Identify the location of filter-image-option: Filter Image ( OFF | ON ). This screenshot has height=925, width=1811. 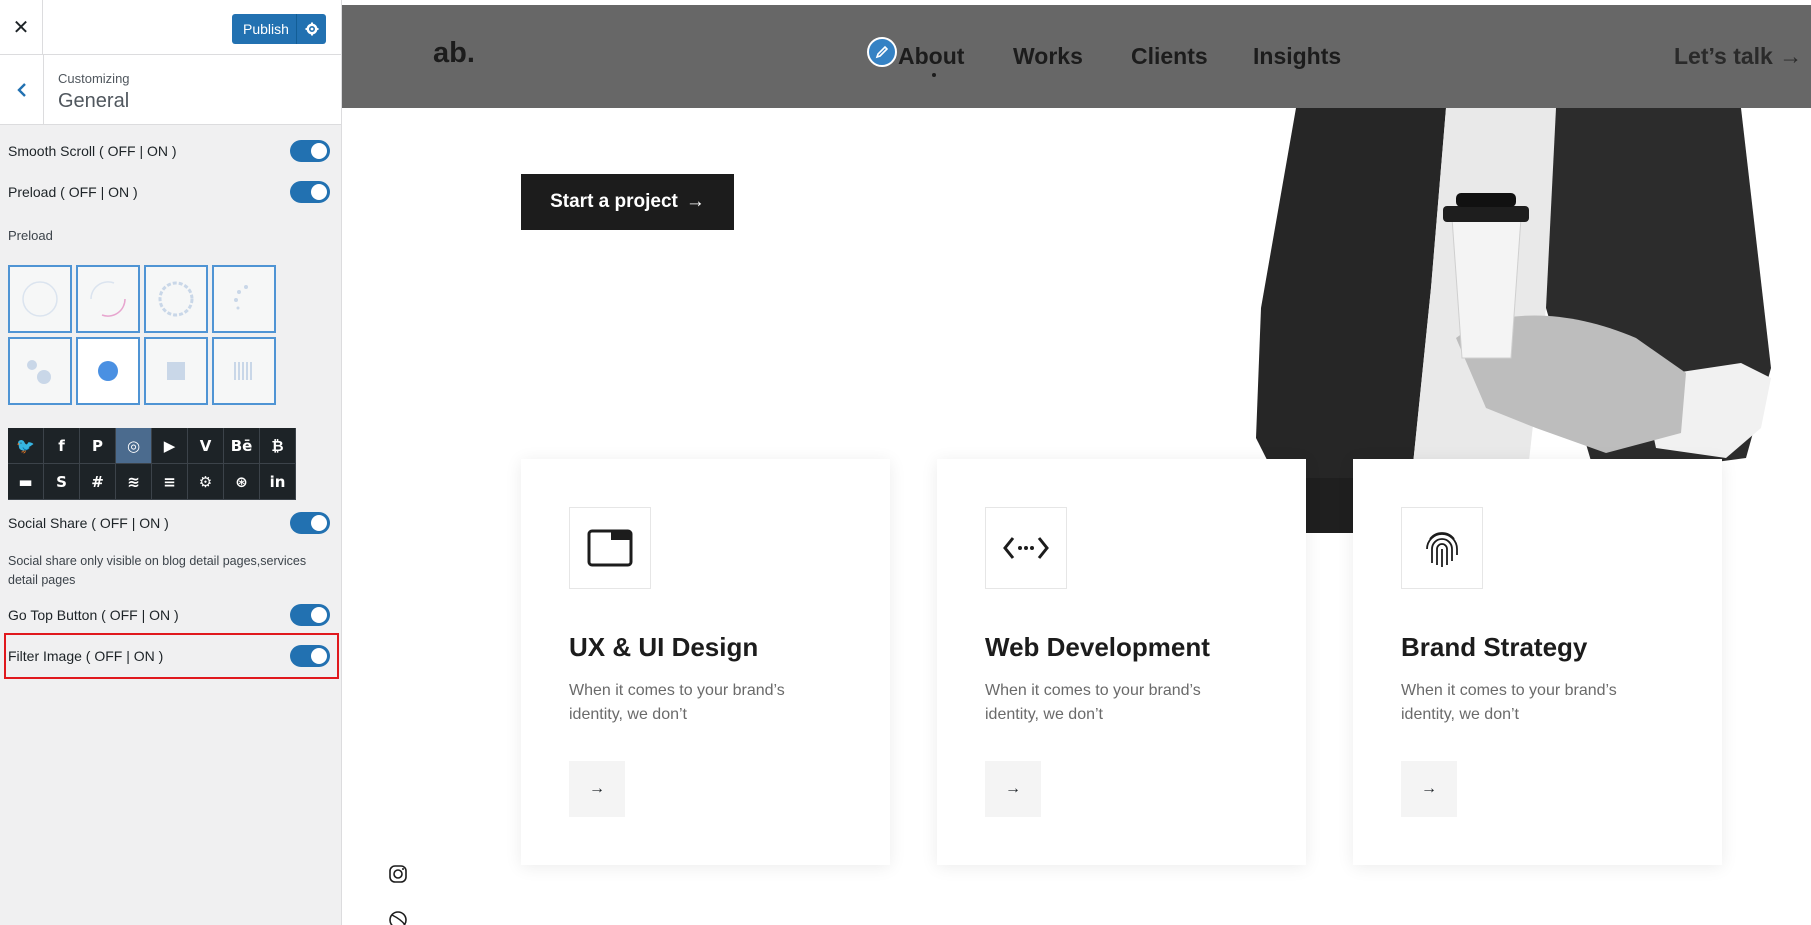
(169, 656).